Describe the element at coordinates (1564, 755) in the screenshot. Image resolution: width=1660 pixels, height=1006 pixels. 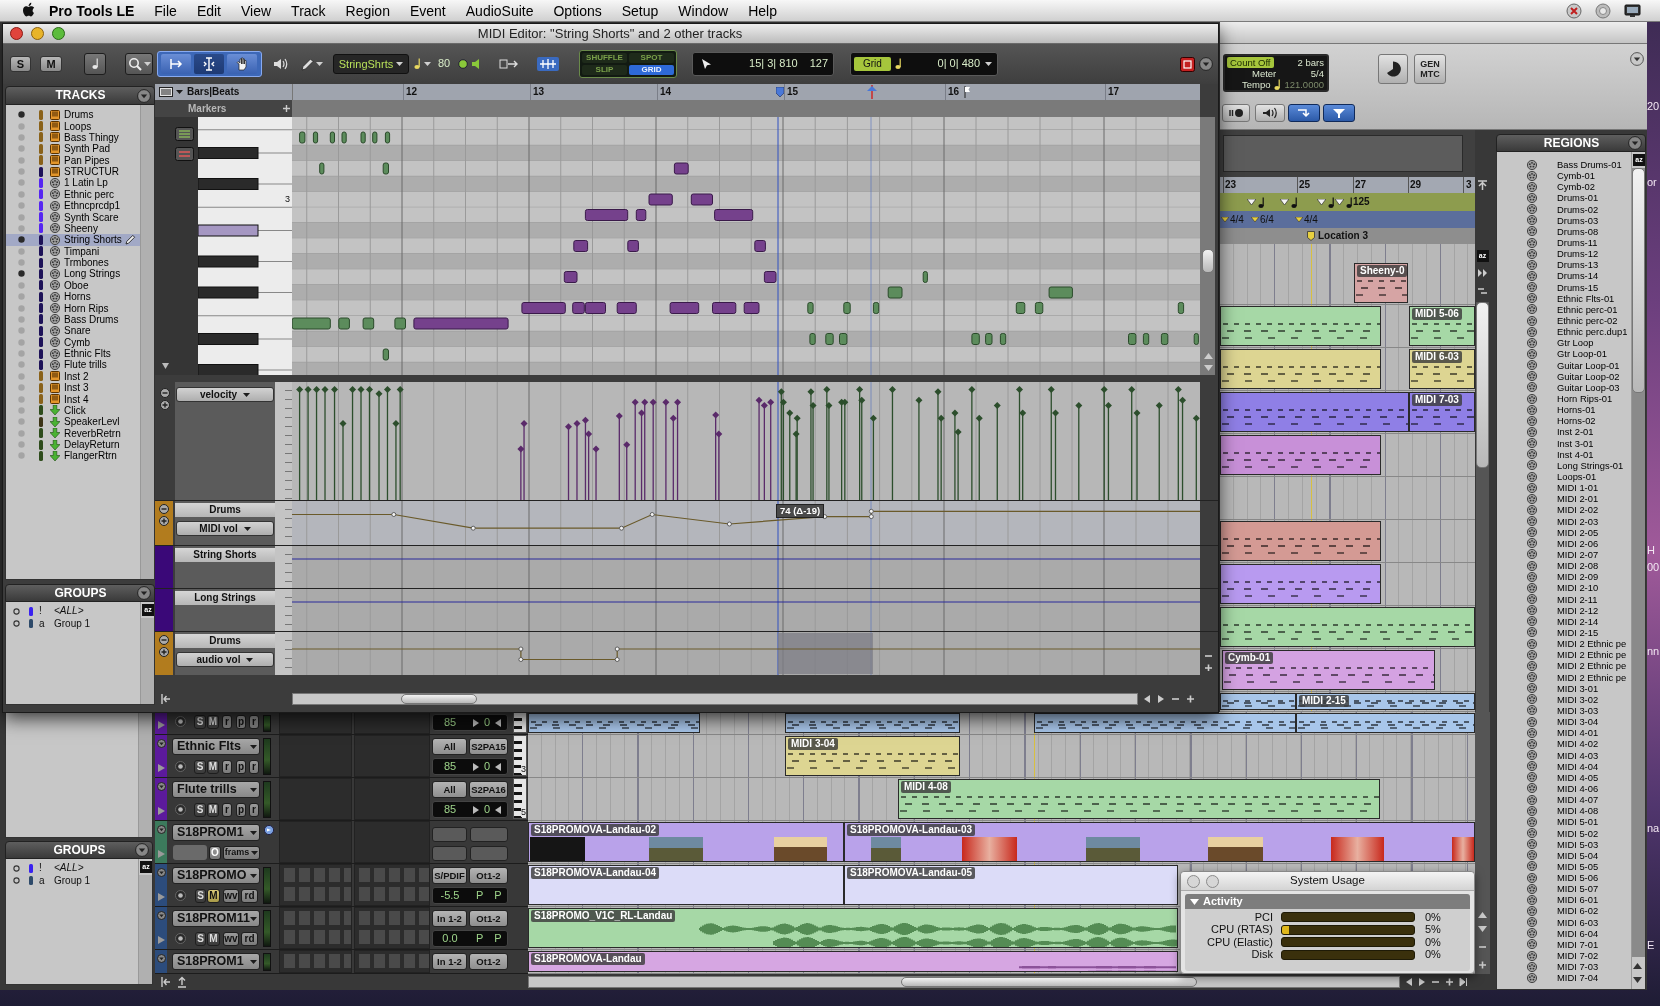
I see `region-list-item: MIDI 4-03` at that location.